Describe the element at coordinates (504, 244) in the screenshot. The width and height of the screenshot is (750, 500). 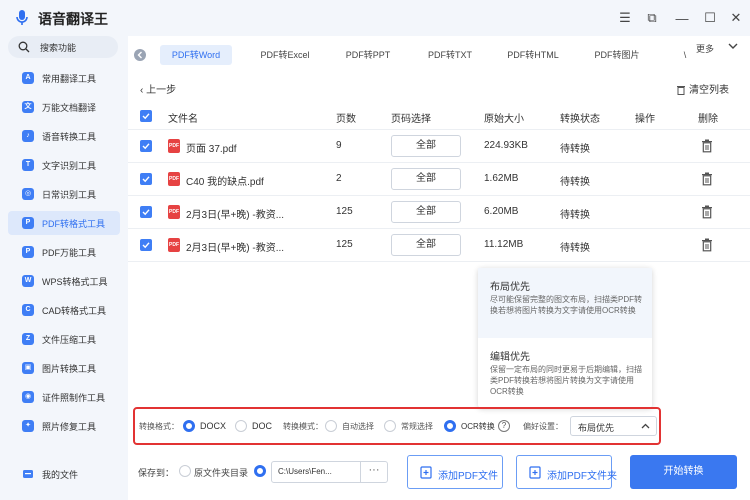
I see `file-size: 11.12MB` at that location.